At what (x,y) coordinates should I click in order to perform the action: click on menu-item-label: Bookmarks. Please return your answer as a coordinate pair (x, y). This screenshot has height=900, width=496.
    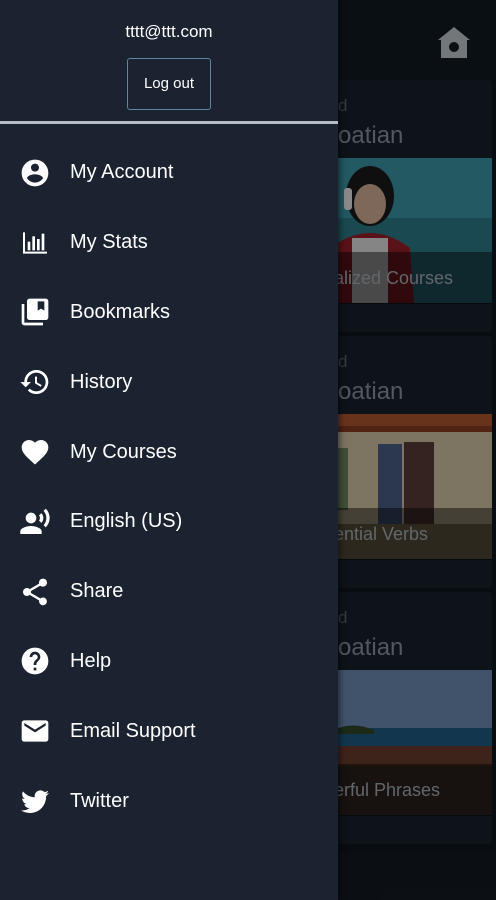
    Looking at the image, I should click on (120, 311).